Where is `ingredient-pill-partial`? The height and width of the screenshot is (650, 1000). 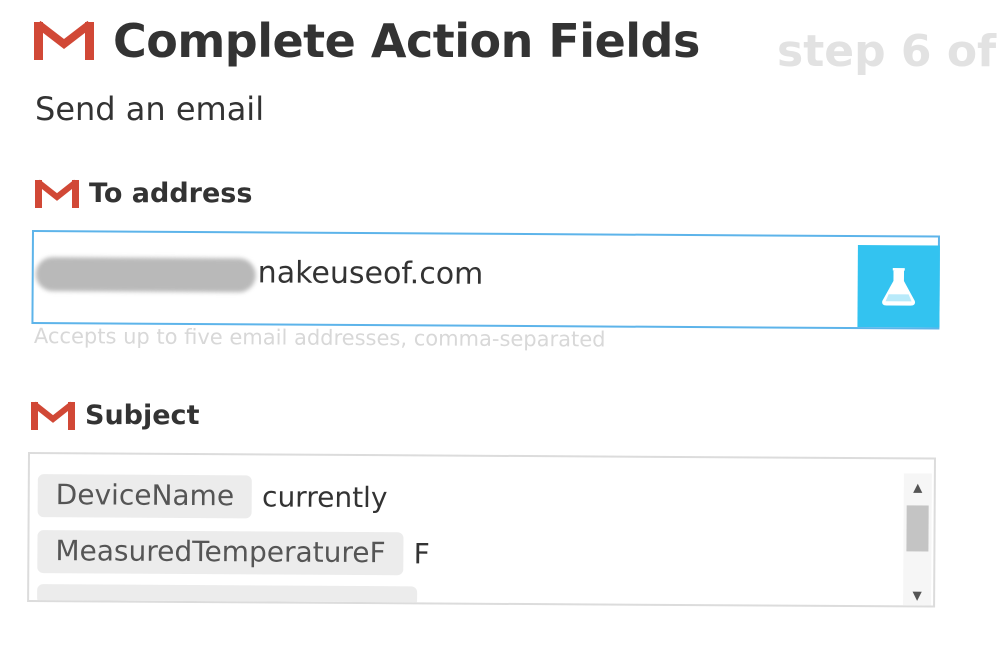
ingredient-pill-partial is located at coordinates (227, 595).